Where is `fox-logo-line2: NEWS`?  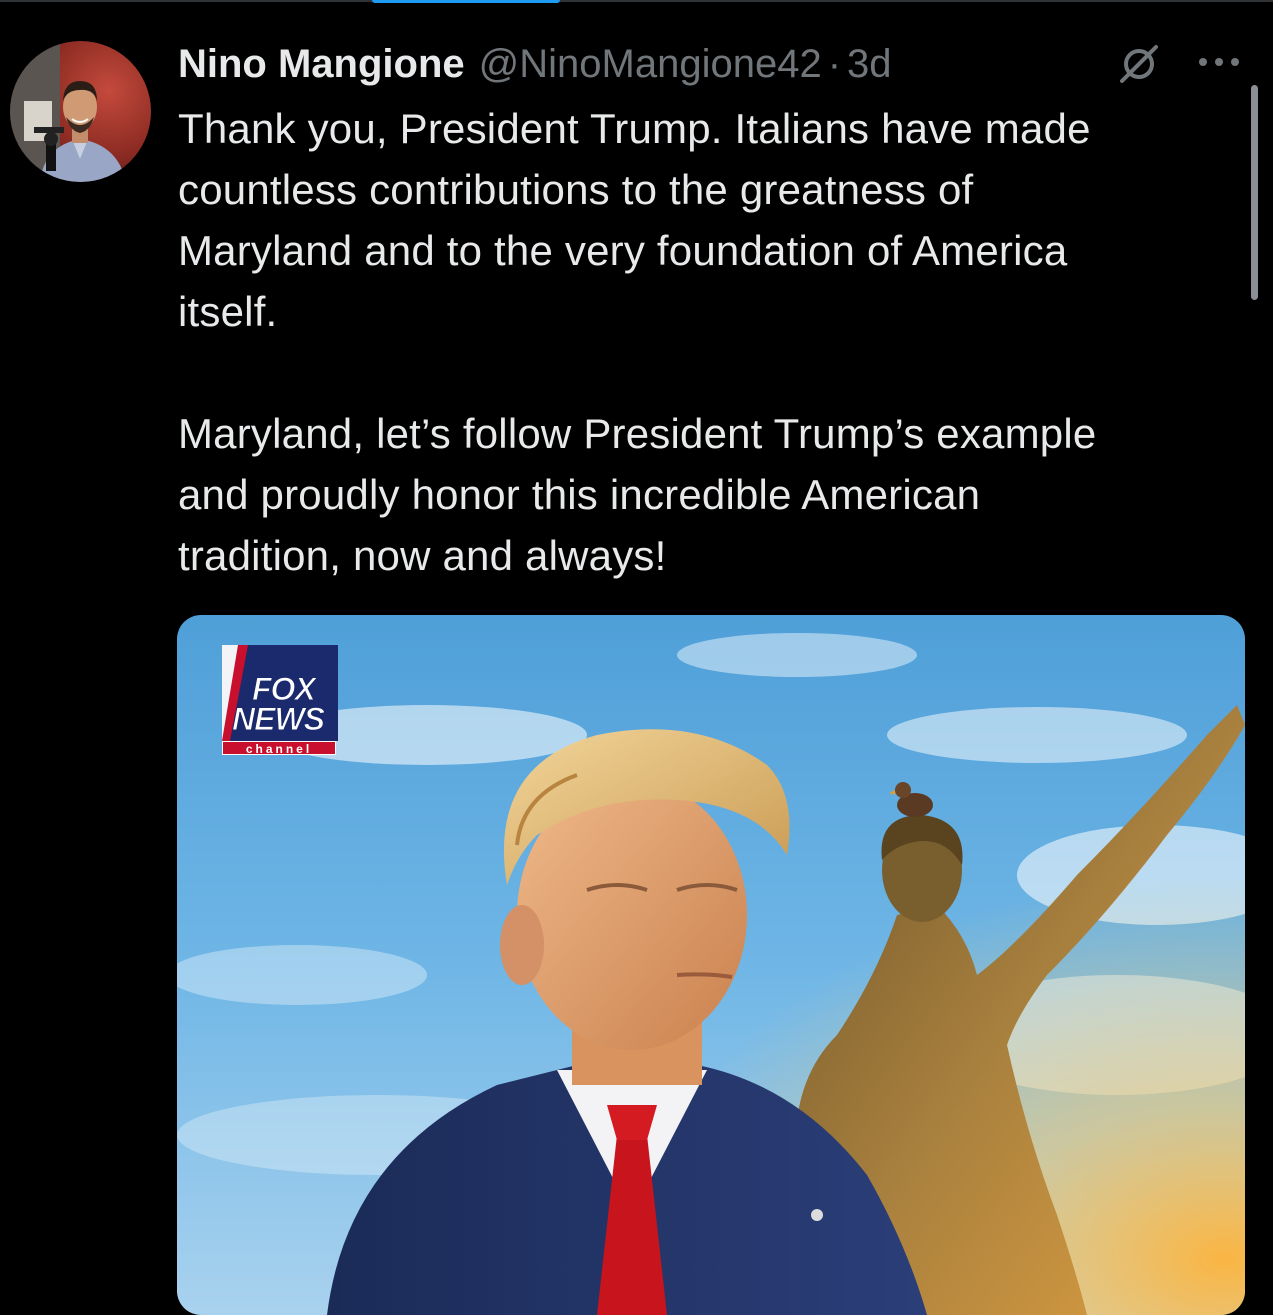 fox-logo-line2: NEWS is located at coordinates (279, 719).